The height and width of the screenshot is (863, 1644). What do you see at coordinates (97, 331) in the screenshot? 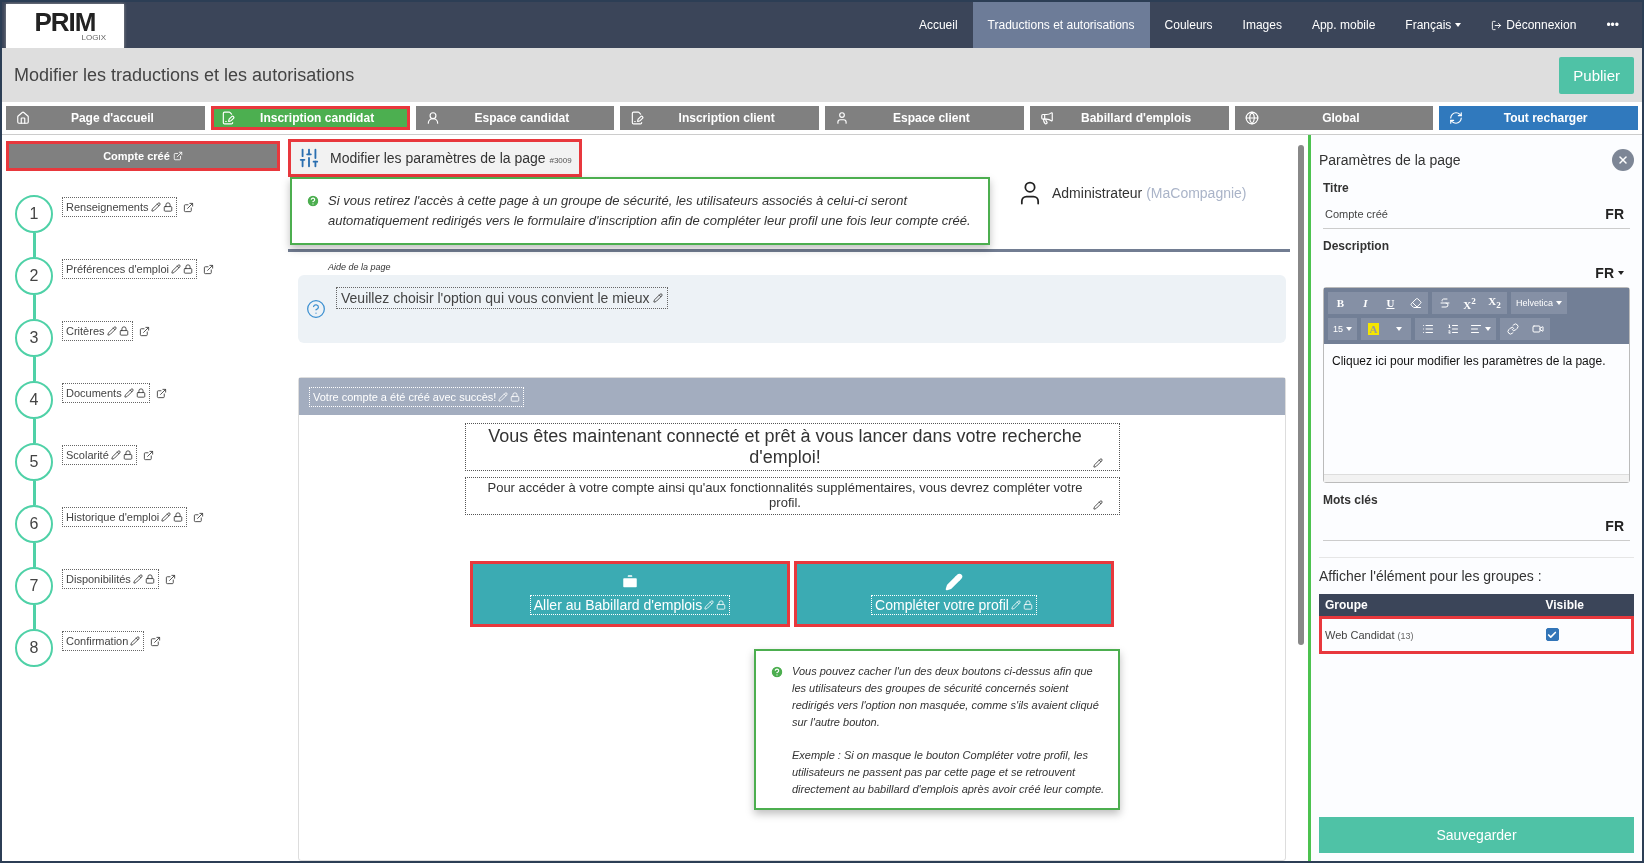
I see `step-link: Critères` at bounding box center [97, 331].